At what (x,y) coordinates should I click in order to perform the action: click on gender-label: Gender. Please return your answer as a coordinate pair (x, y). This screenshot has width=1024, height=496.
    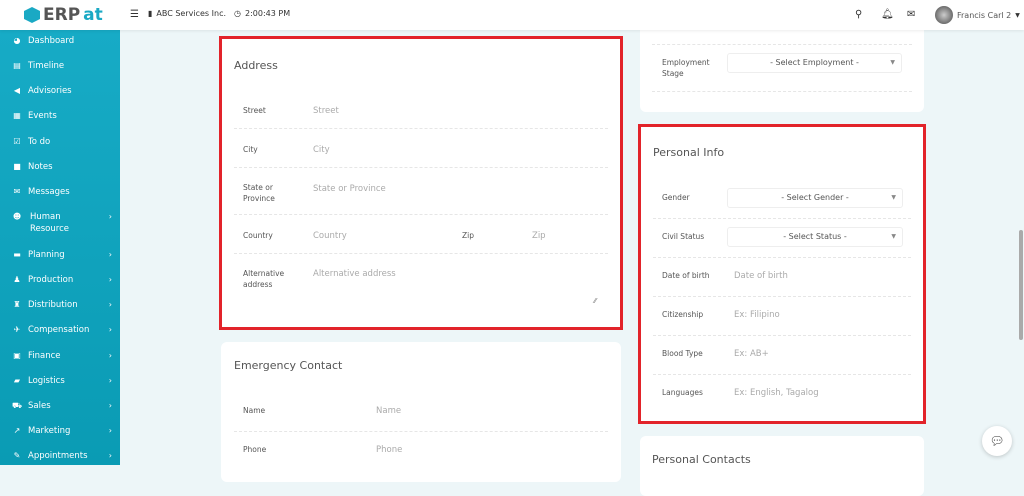
    Looking at the image, I should click on (676, 197).